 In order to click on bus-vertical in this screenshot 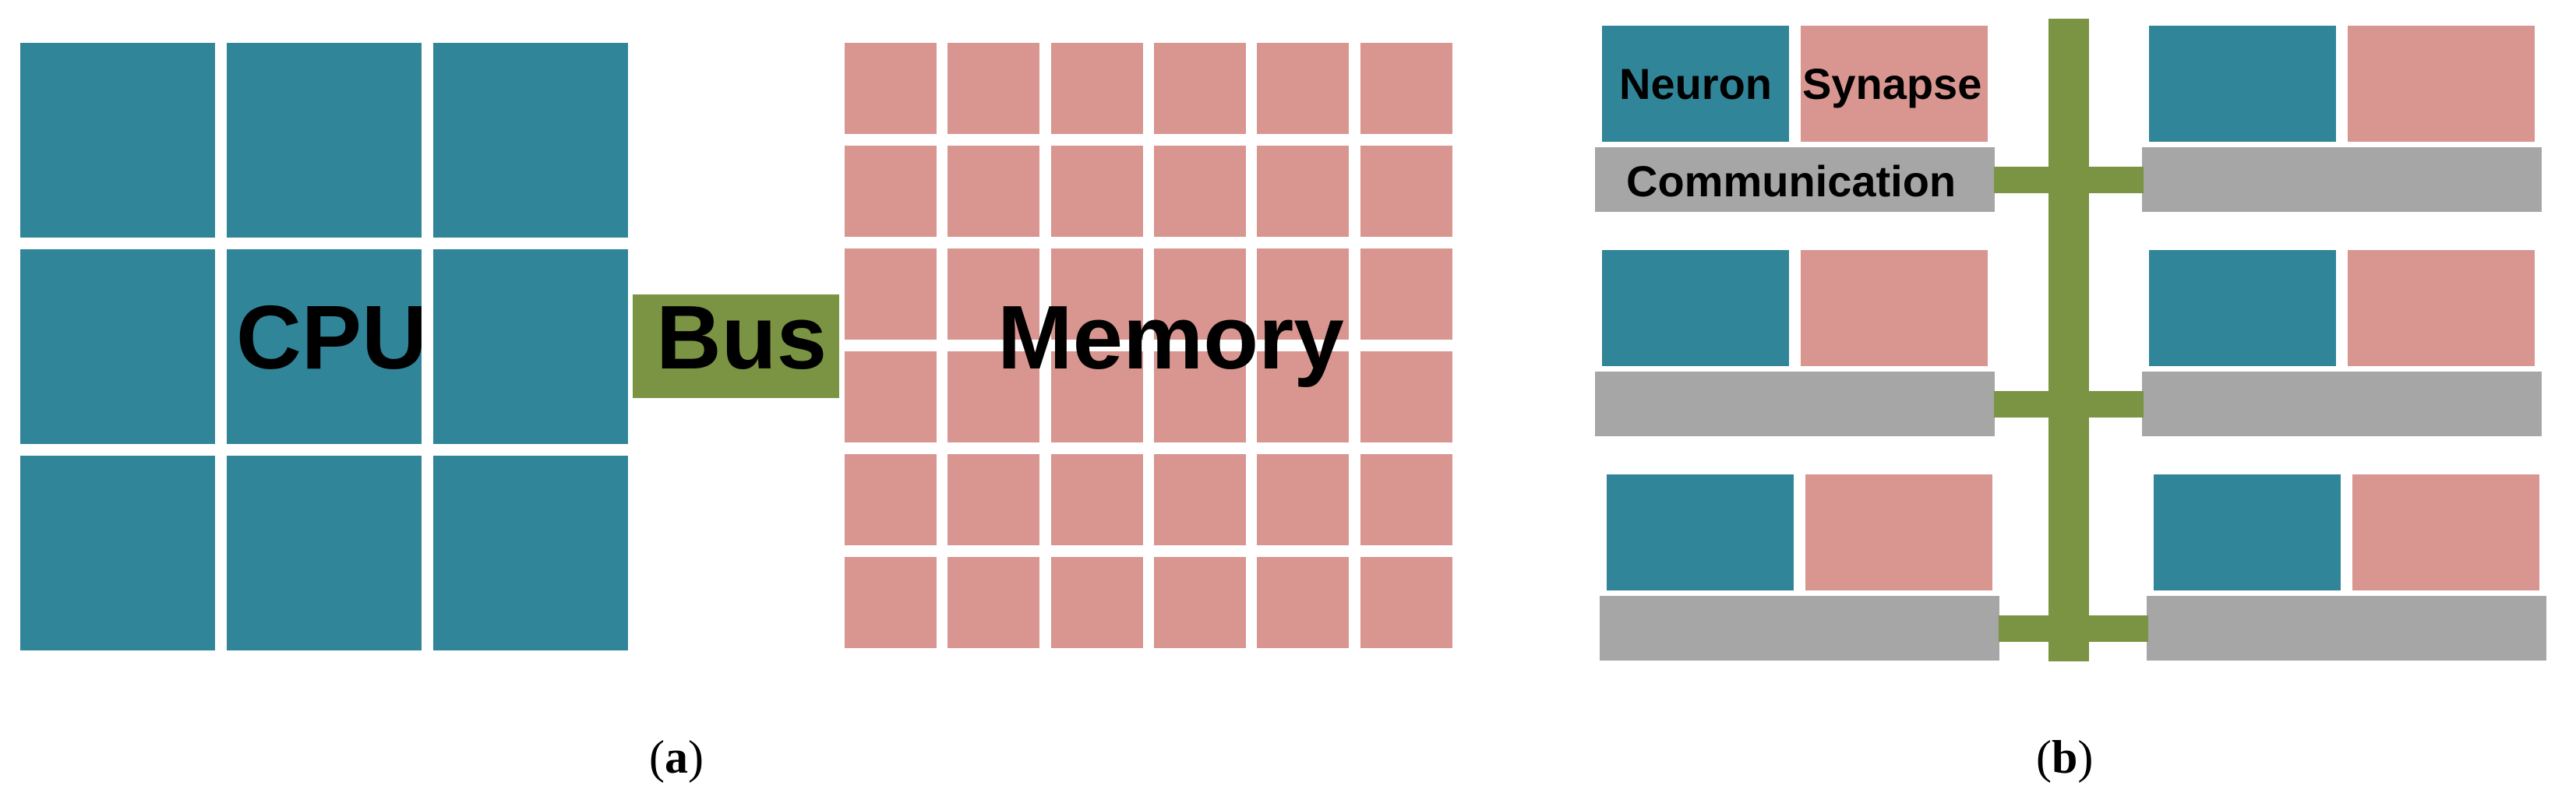, I will do `click(2068, 340)`.